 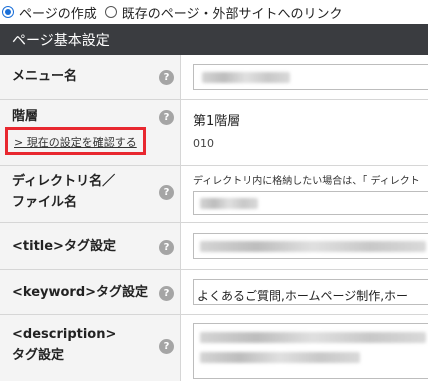 What do you see at coordinates (306, 181) in the screenshot?
I see `directory-hint: ディレクトリ内に格納したい場合は、「 ディレクト` at bounding box center [306, 181].